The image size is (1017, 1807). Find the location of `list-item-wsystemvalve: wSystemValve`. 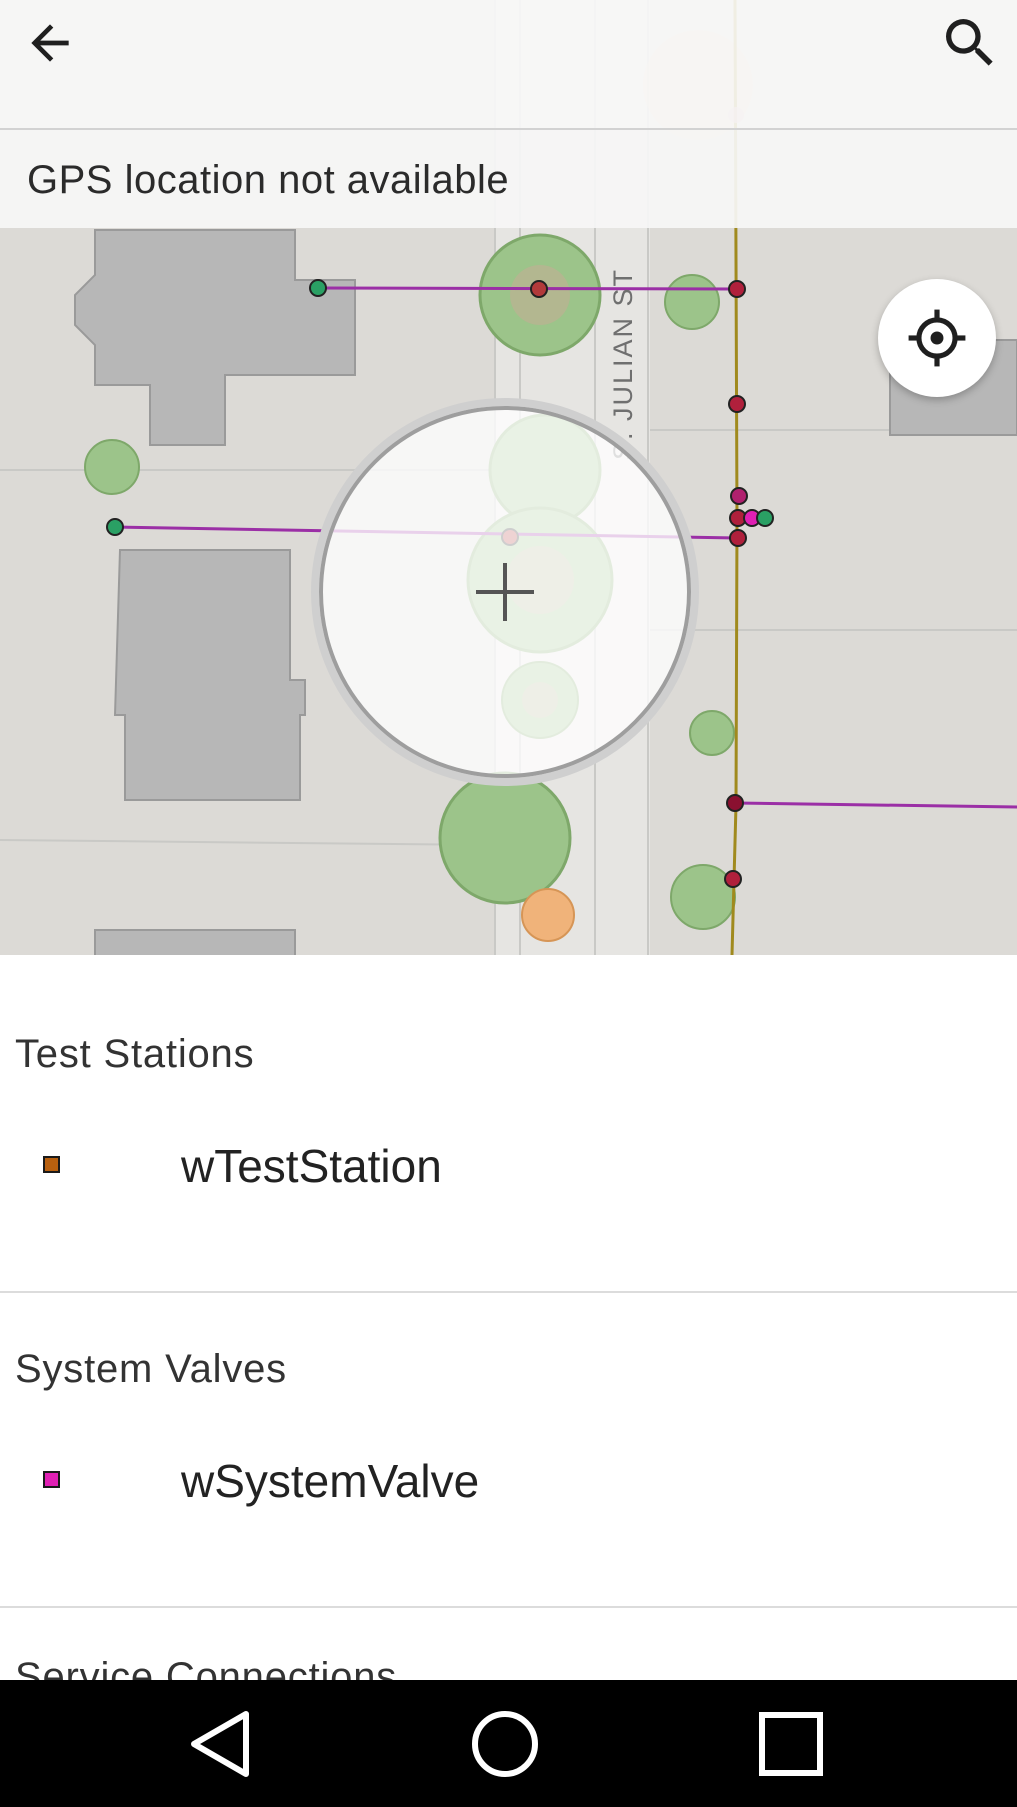

list-item-wsystemvalve: wSystemValve is located at coordinates (508, 1481).